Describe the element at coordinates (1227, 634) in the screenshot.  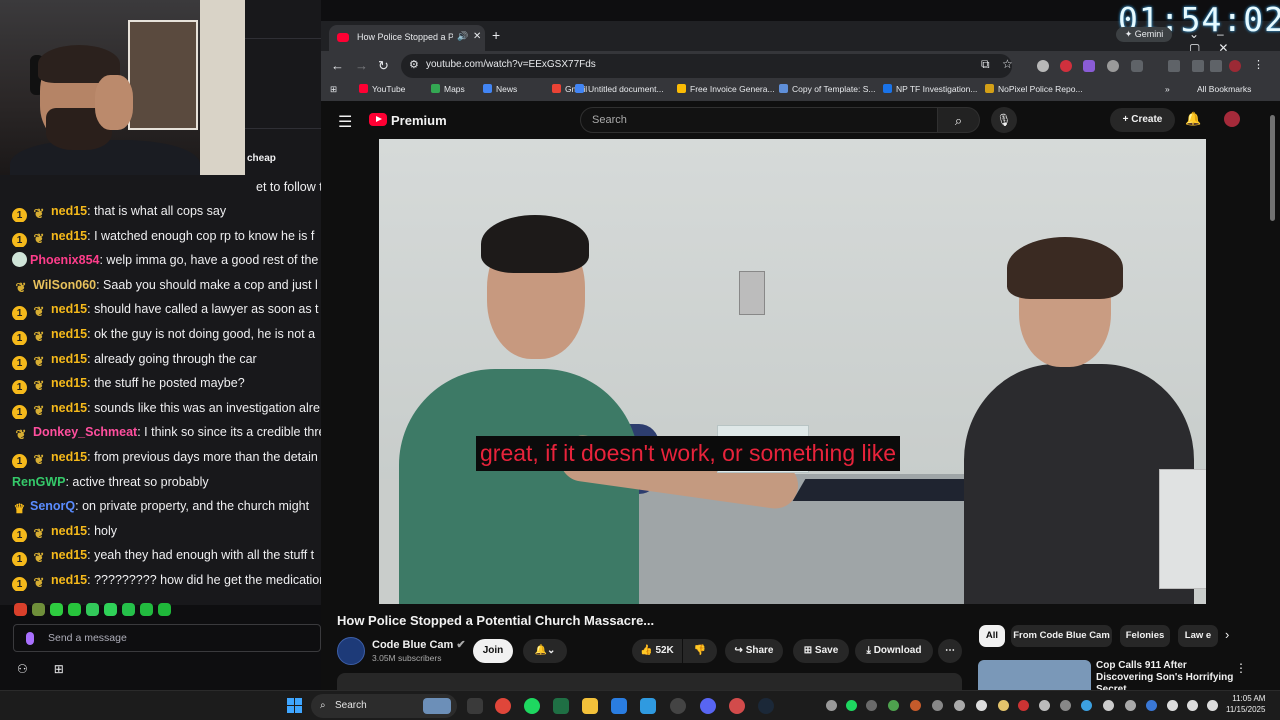
I see `chevron-right-icon: ›` at that location.